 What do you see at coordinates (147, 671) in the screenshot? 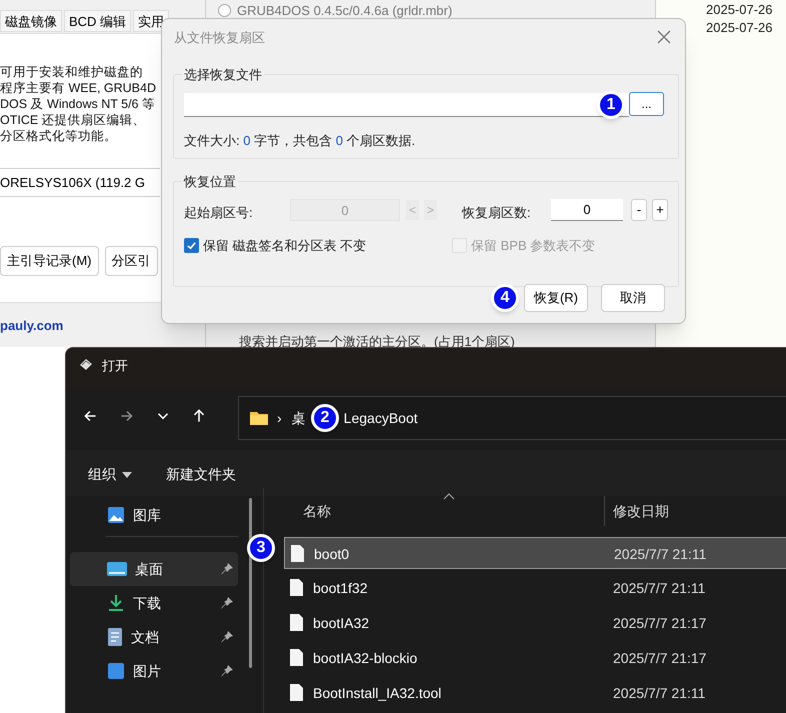
I see `sidebar-label: 图片` at bounding box center [147, 671].